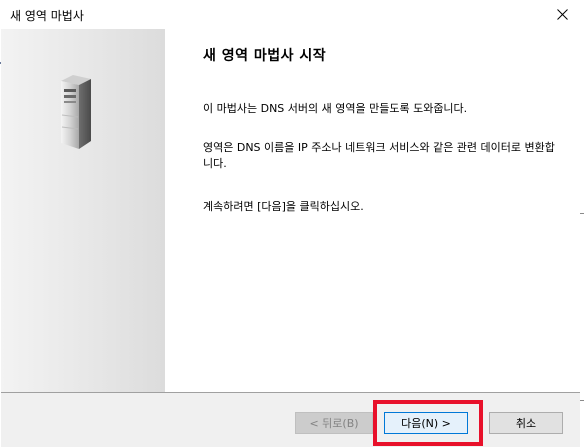 This screenshot has width=584, height=447. Describe the element at coordinates (283, 206) in the screenshot. I see `continue-instruction: 계속하려면 [다음]을 클릭하십시오.` at that location.